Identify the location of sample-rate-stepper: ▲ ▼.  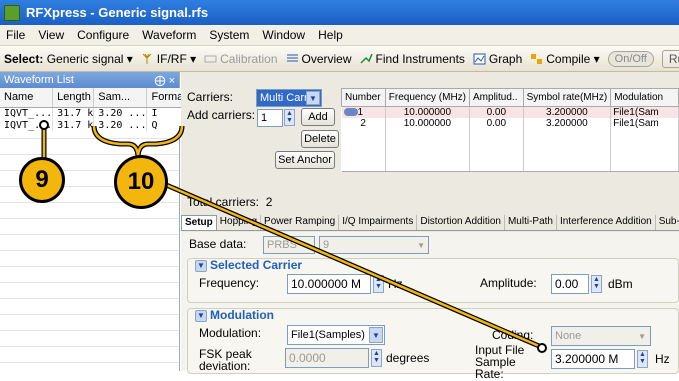
(642, 359).